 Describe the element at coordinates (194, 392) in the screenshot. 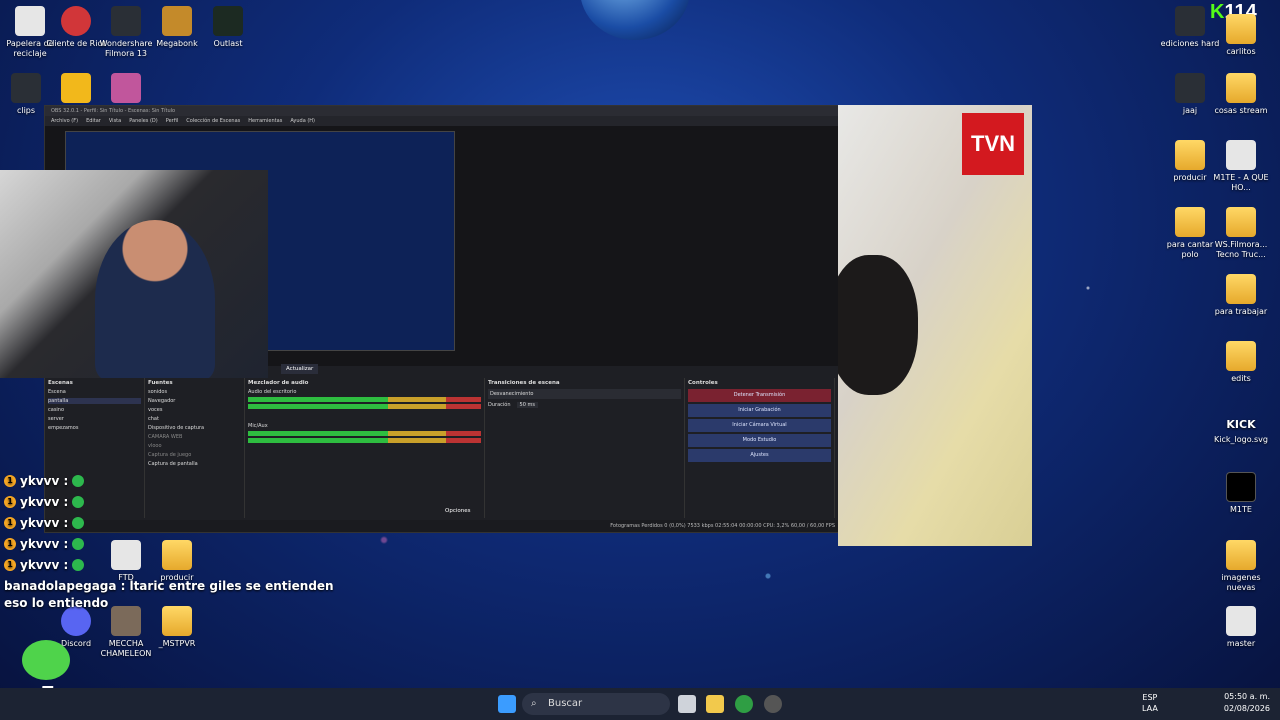

I see `source-item: sonidos` at that location.